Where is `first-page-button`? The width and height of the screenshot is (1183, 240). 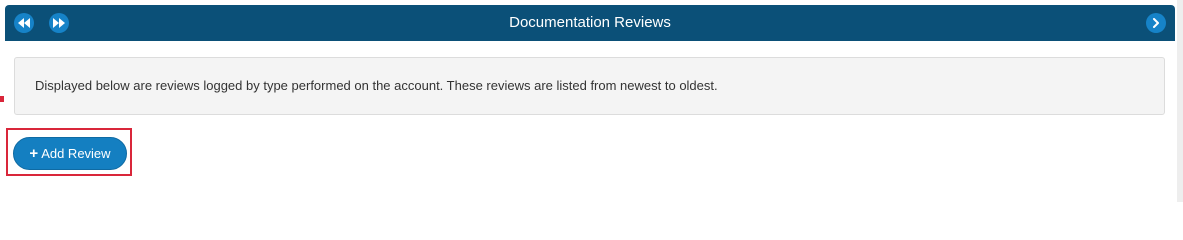
first-page-button is located at coordinates (24, 23).